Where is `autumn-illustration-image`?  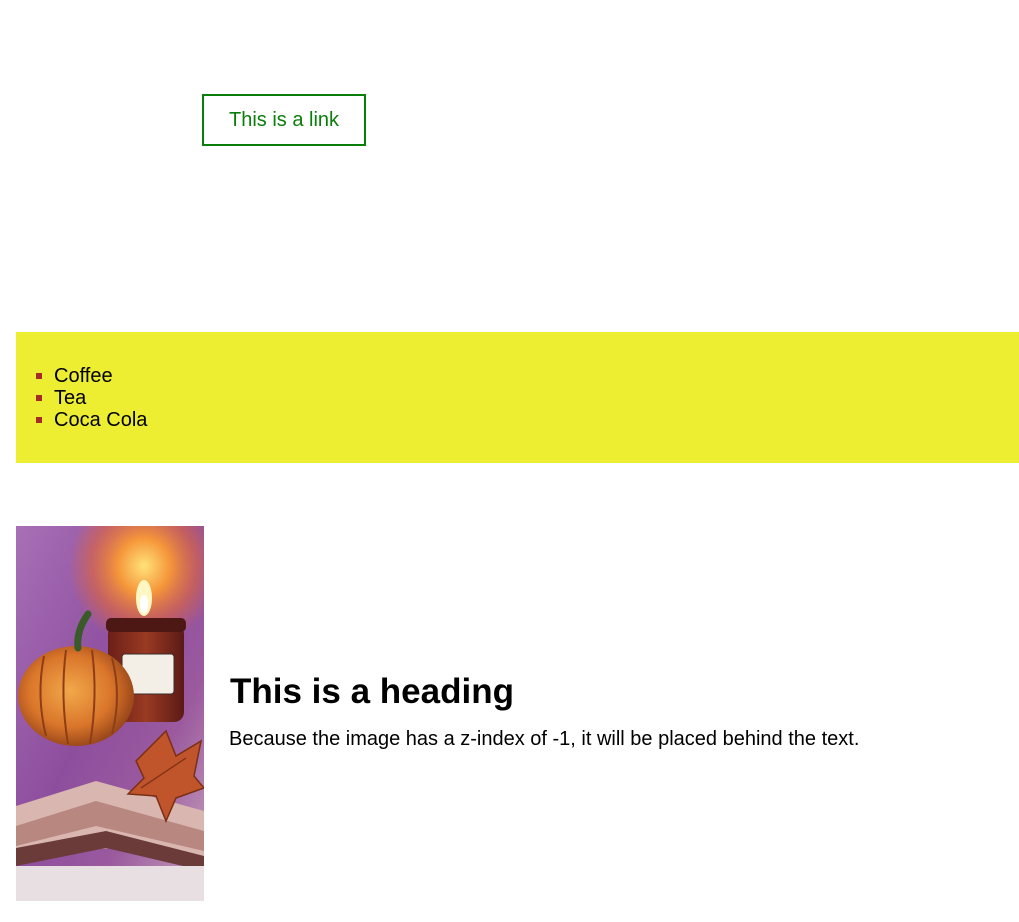
autumn-illustration-image is located at coordinates (110, 713).